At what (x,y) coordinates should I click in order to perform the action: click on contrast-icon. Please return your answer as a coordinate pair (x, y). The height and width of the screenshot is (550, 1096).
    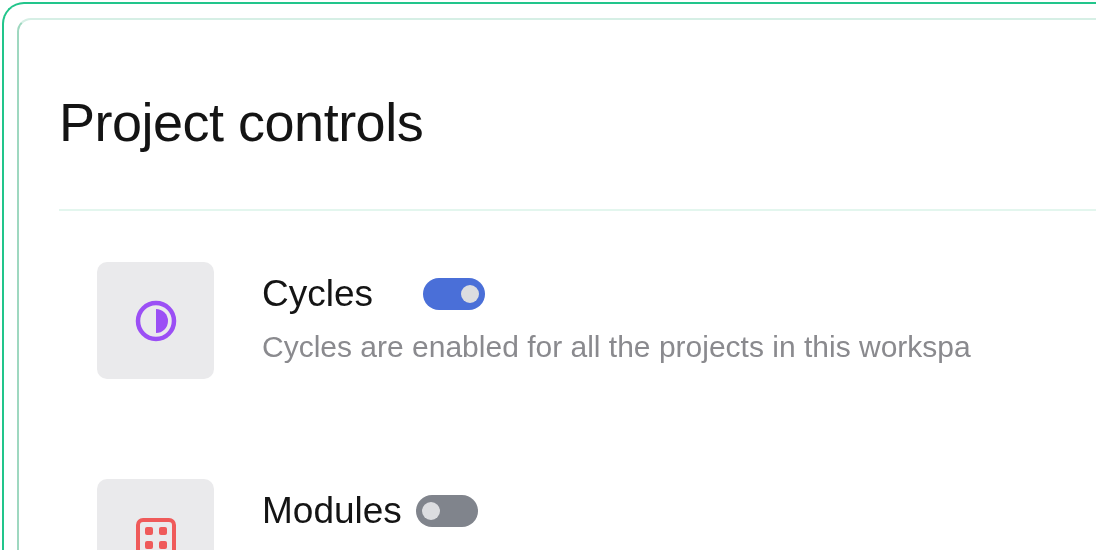
    Looking at the image, I should click on (155, 320).